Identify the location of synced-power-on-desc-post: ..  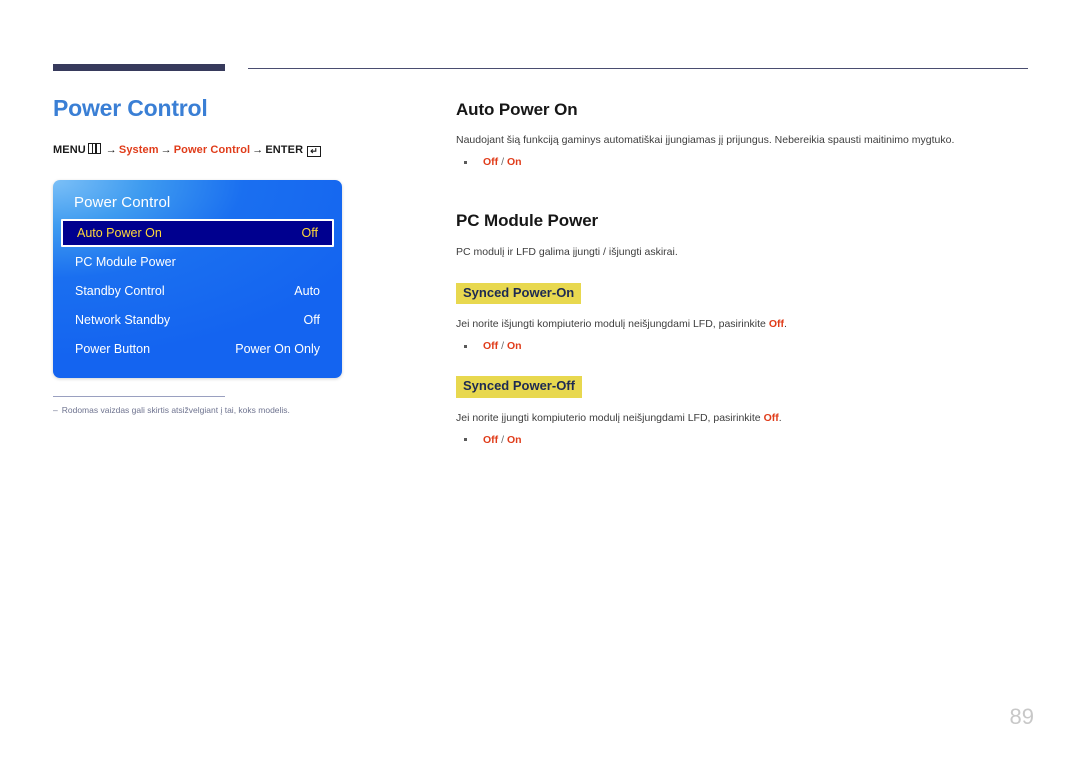
(785, 324).